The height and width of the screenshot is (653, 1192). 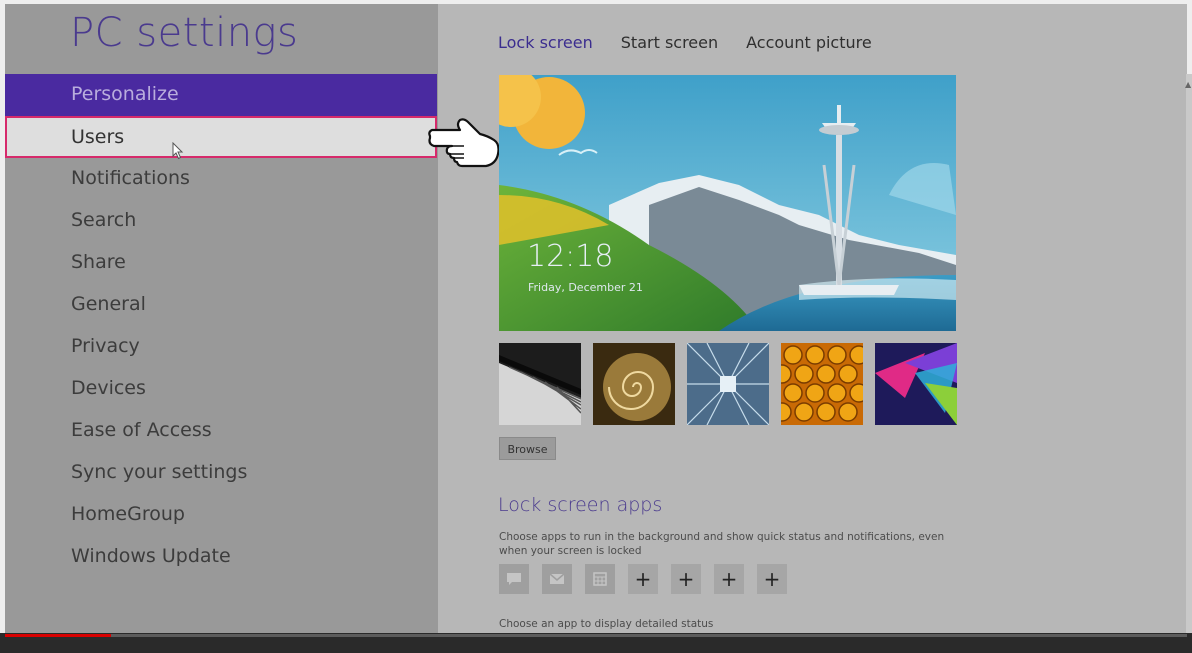 What do you see at coordinates (669, 42) in the screenshot?
I see `tab-start-screen: Start screen` at bounding box center [669, 42].